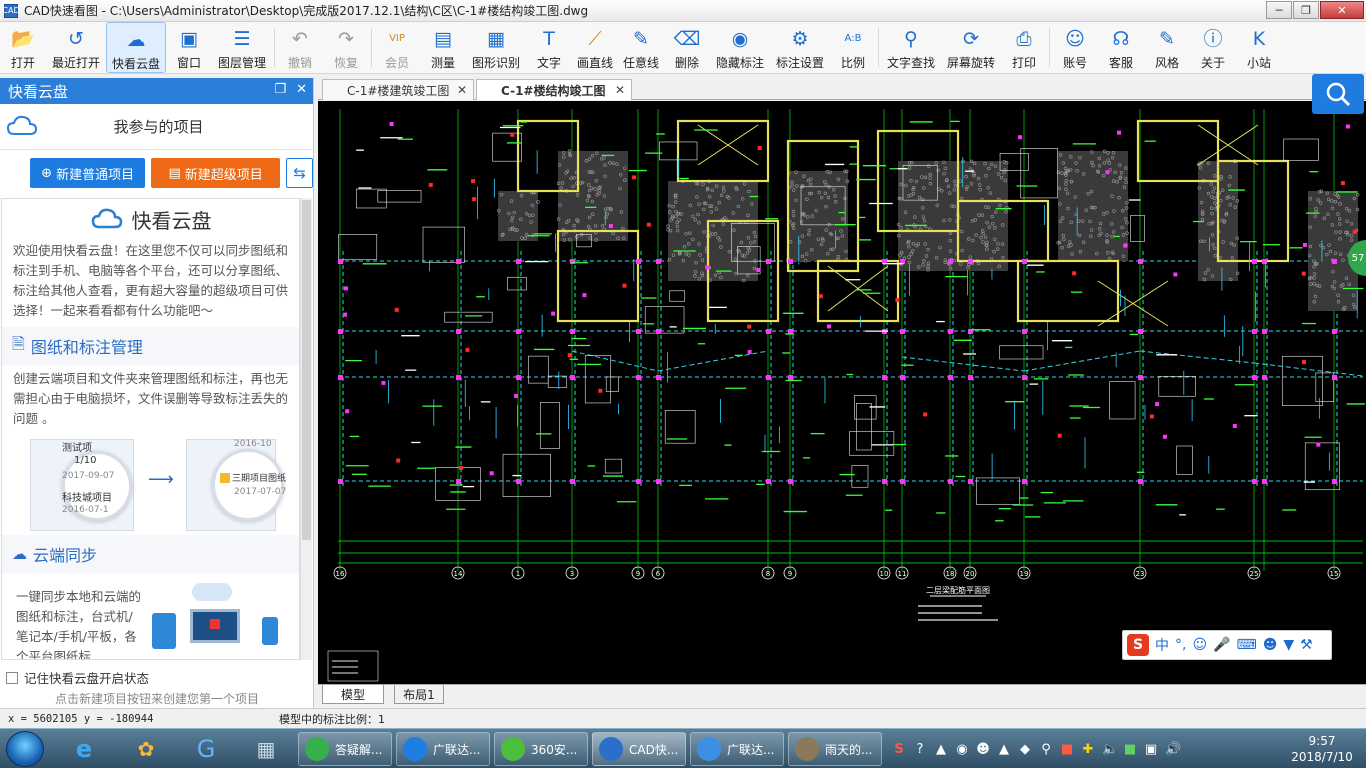  What do you see at coordinates (1213, 47) in the screenshot?
I see `toolbar-info-button: ⓘ 关于` at bounding box center [1213, 47].